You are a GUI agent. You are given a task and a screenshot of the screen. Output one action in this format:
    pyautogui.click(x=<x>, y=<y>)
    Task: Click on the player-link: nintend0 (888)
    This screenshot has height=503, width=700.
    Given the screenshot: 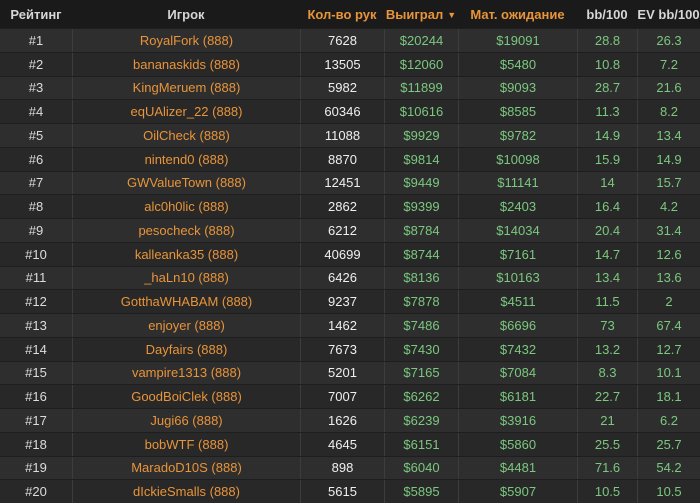 What is the action you would take?
    pyautogui.click(x=186, y=159)
    